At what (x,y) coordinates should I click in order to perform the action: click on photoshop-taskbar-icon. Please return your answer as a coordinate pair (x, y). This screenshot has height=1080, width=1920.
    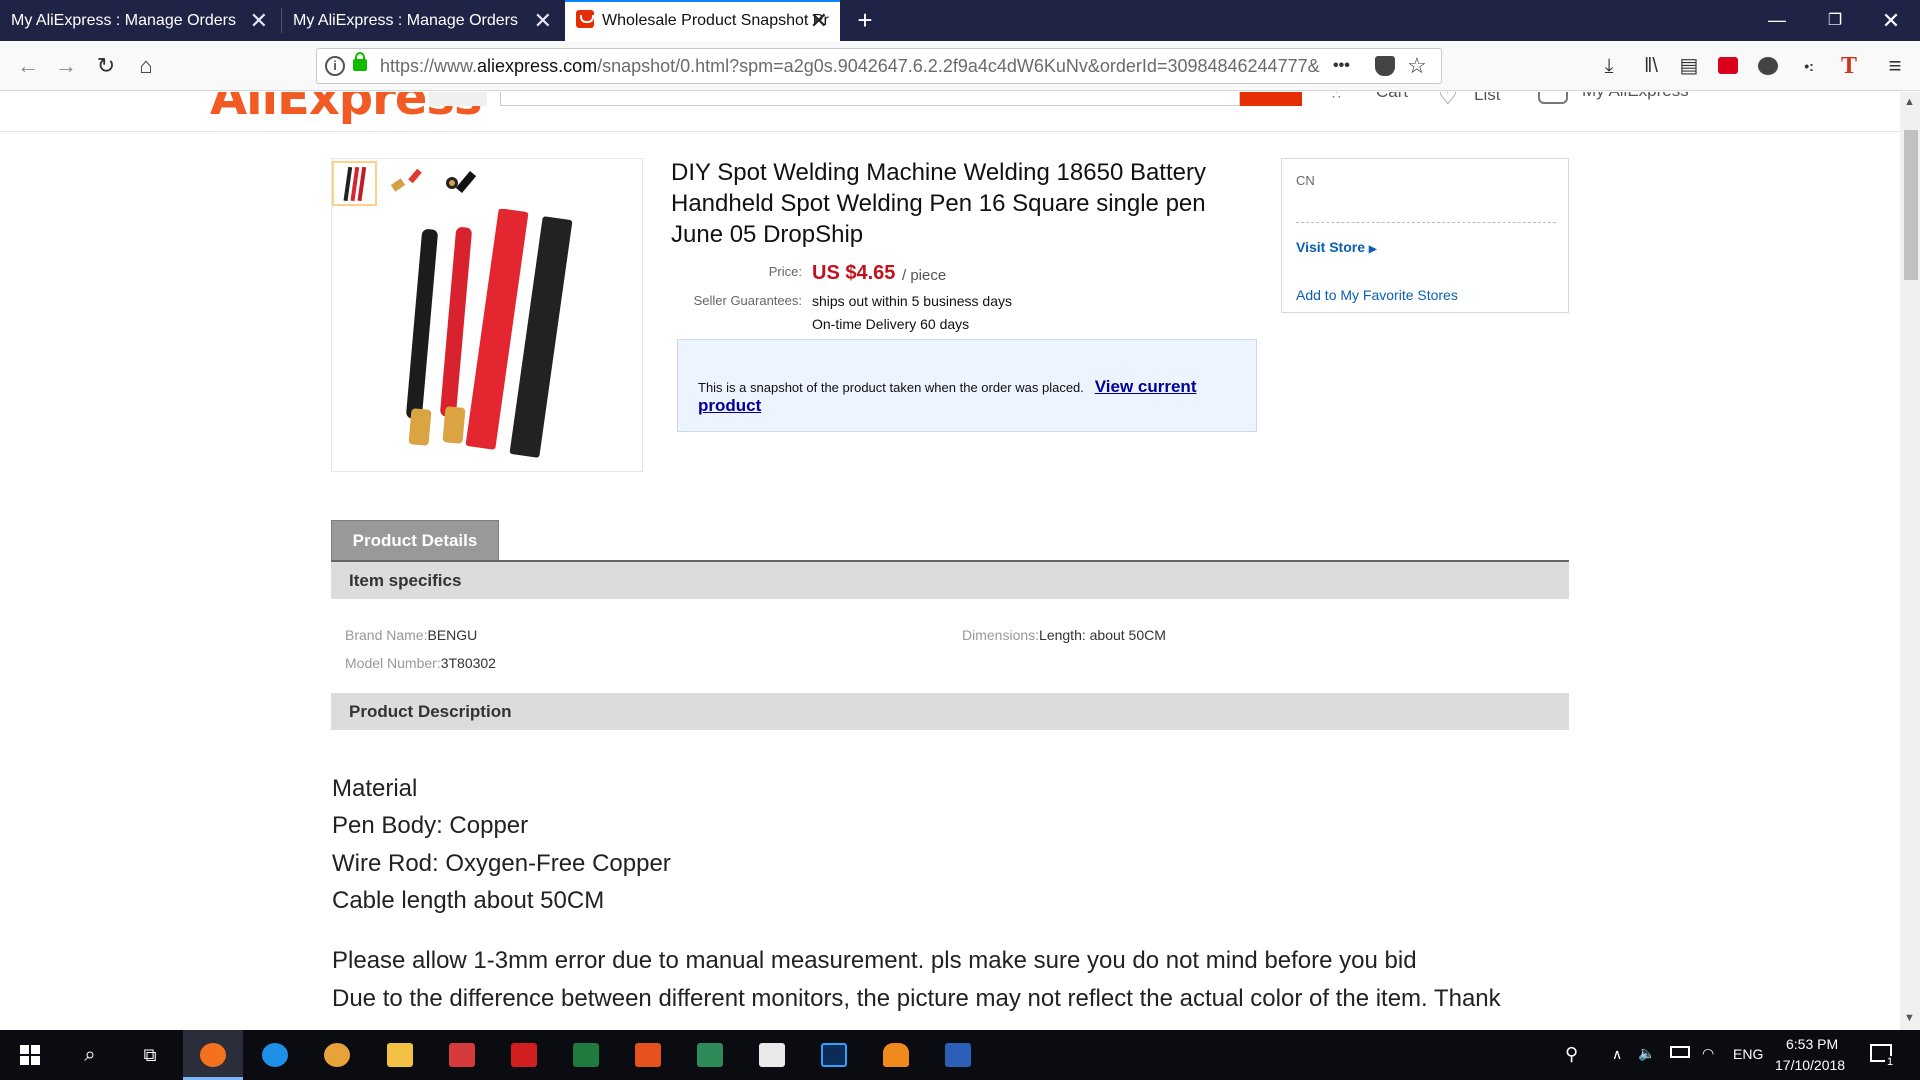
    Looking at the image, I should click on (834, 1055).